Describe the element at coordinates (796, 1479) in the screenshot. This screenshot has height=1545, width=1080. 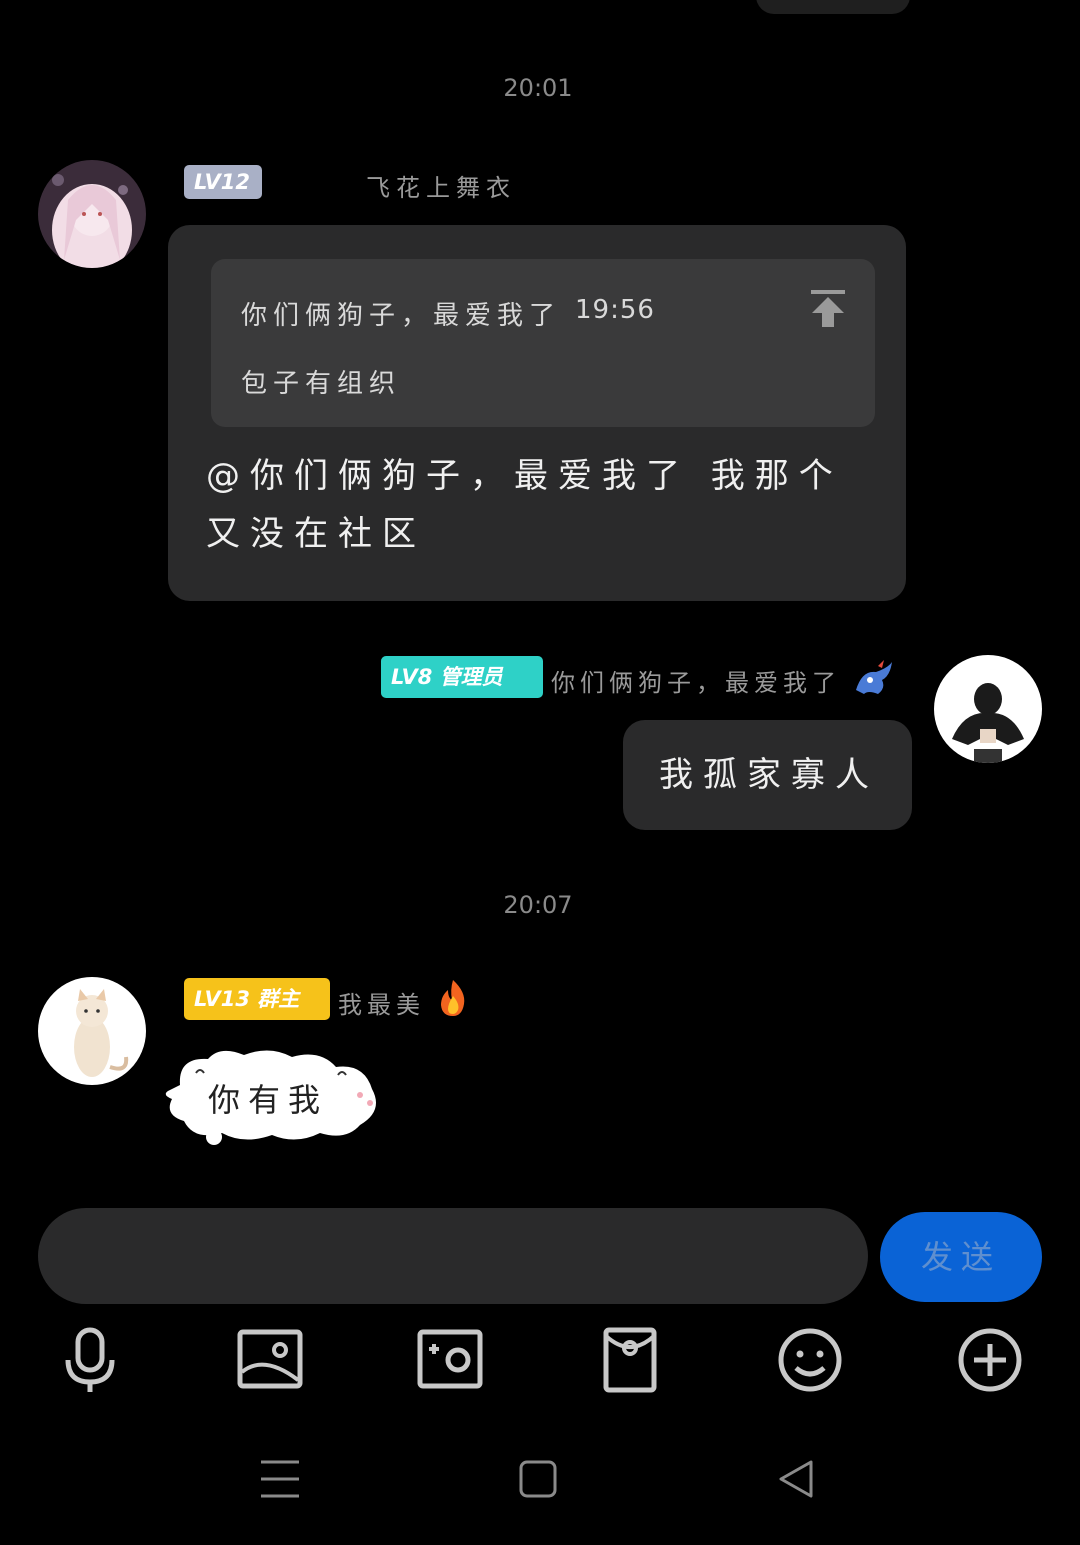
I see `back-icon` at that location.